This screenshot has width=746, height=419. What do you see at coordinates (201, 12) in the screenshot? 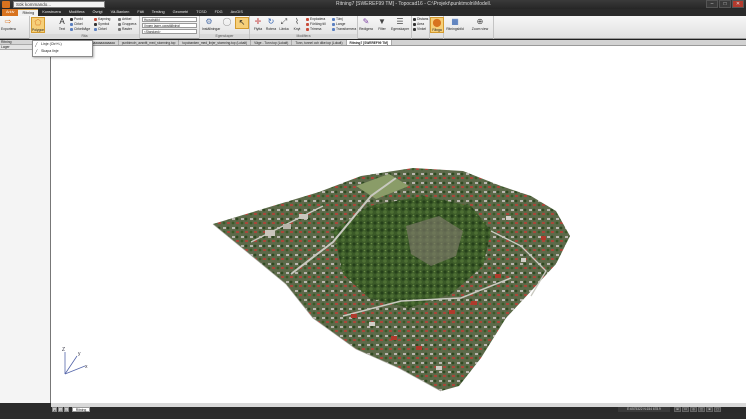
I see `tab-tcsd: TCSD` at bounding box center [201, 12].